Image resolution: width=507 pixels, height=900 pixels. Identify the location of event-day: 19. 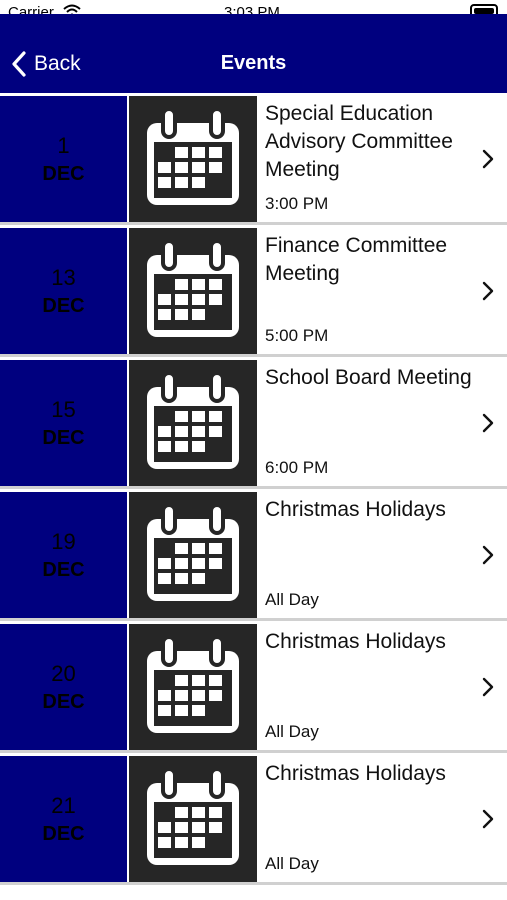
(63, 541).